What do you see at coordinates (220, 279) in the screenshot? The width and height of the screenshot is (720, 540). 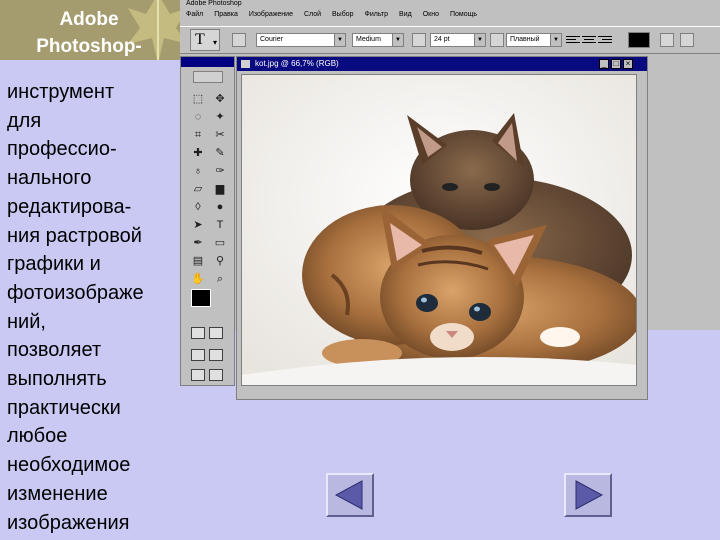 I see `zoom-tool-icon: ⌕` at bounding box center [220, 279].